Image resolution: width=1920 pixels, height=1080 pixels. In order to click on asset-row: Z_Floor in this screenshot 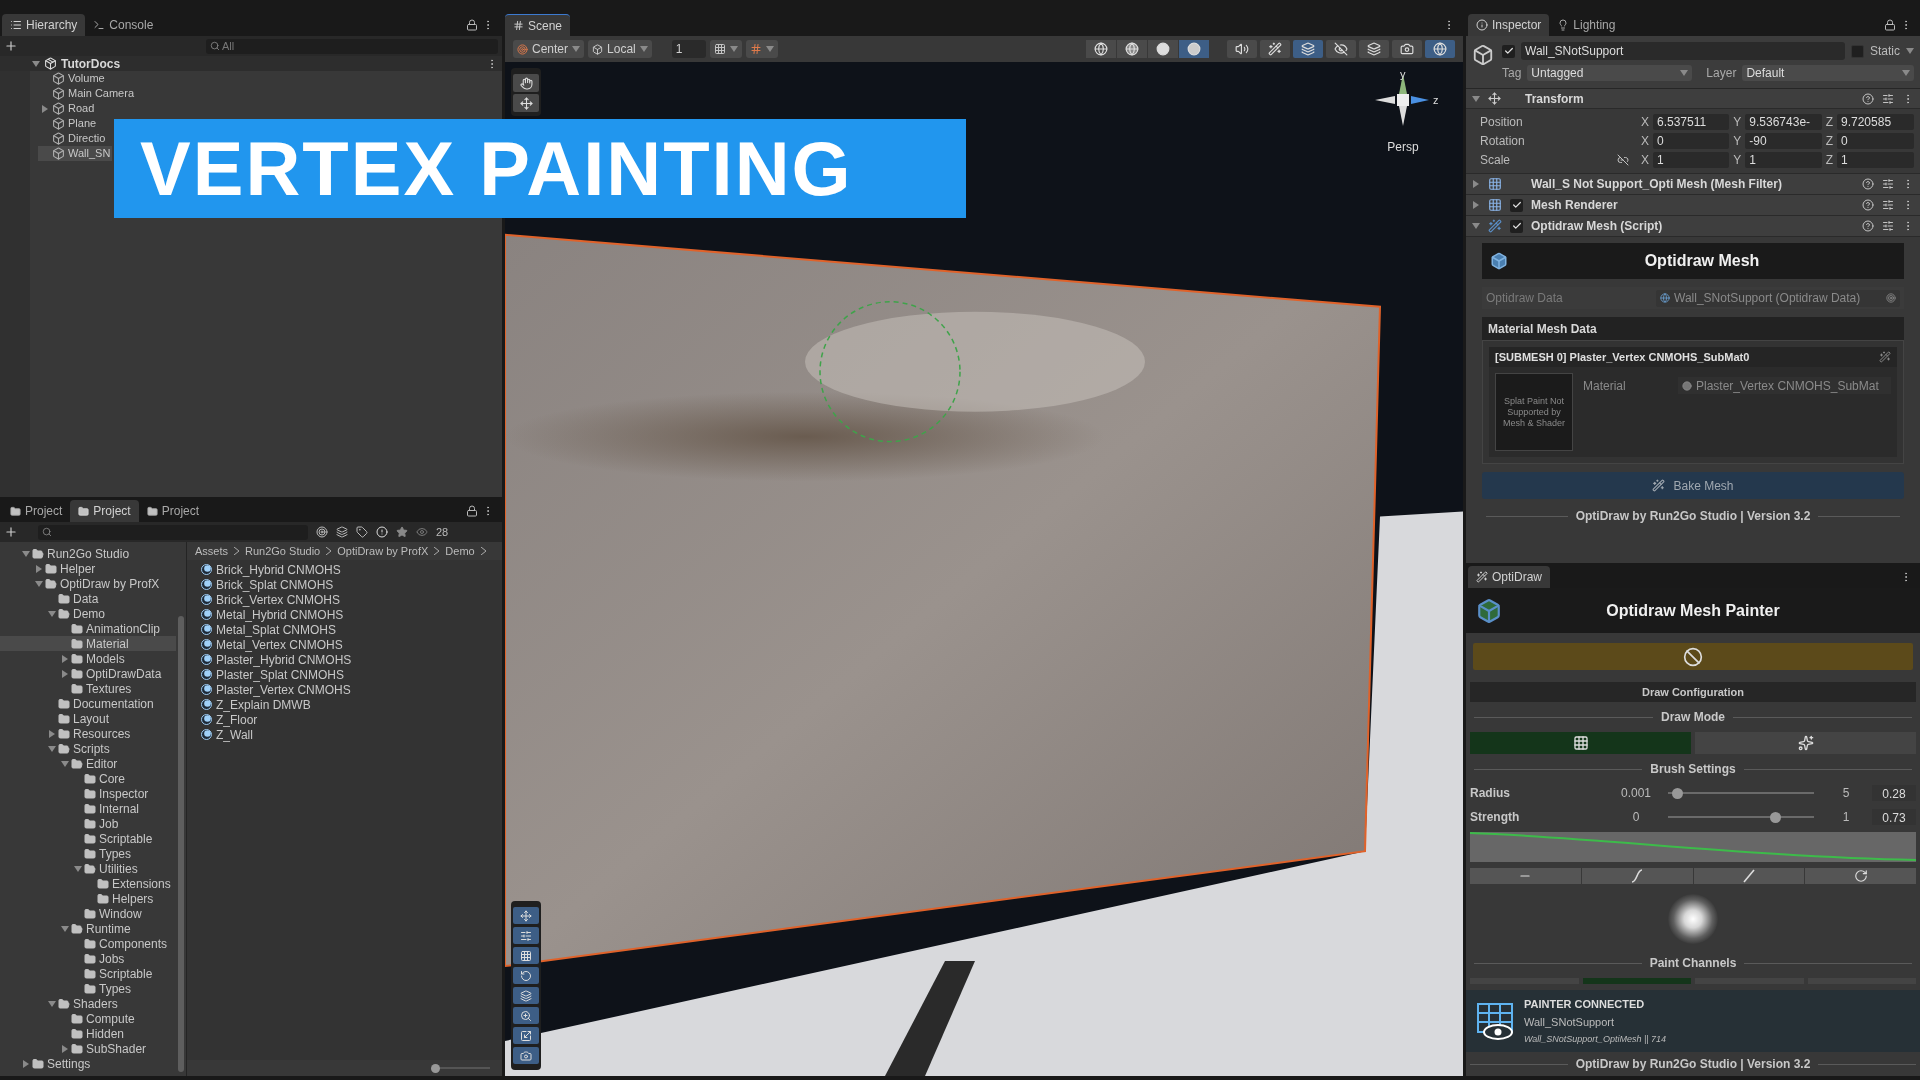, I will do `click(351, 719)`.